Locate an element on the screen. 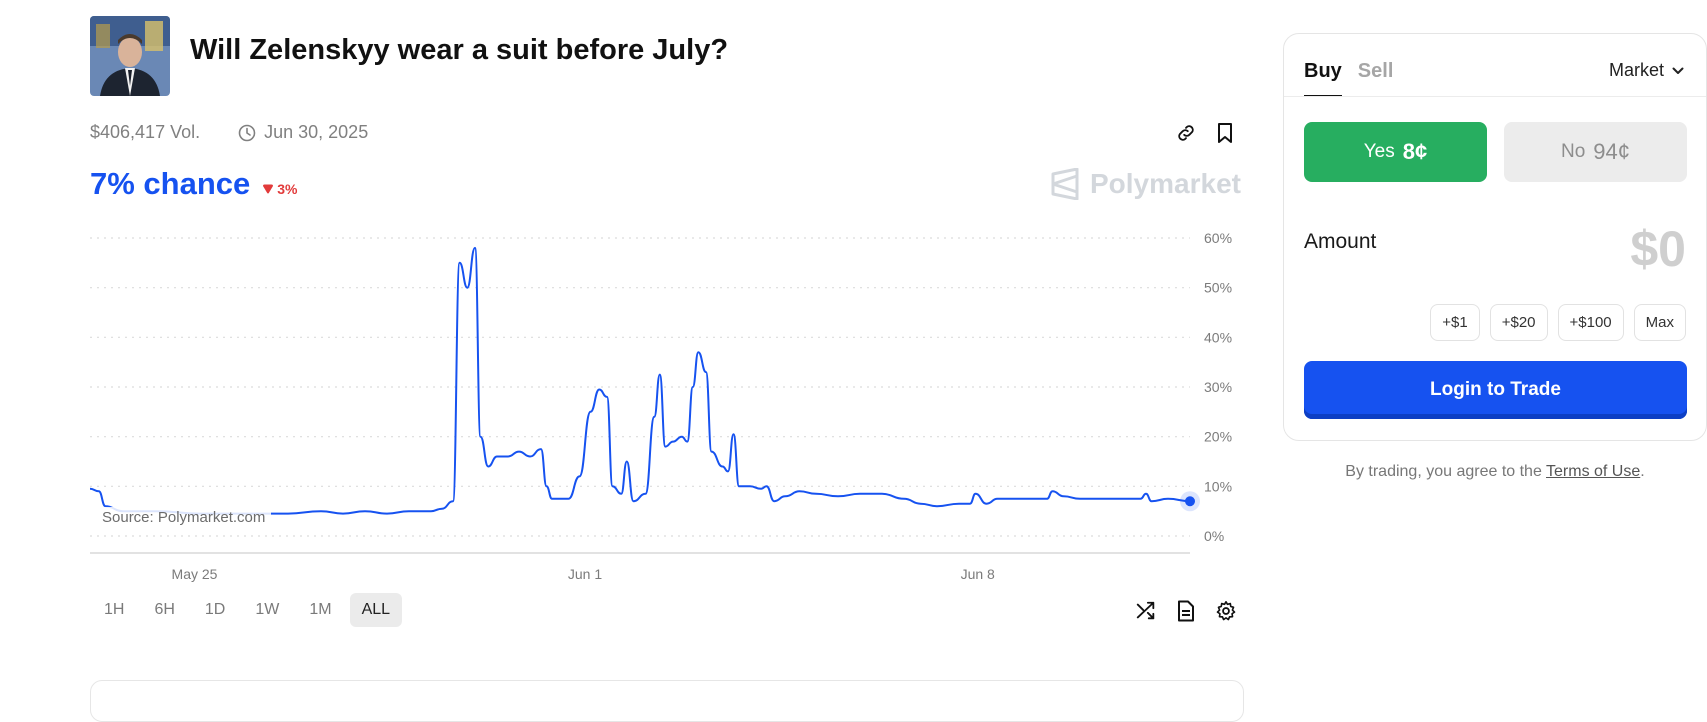 This screenshot has width=1707, height=722. yes-label: Yes is located at coordinates (1379, 151).